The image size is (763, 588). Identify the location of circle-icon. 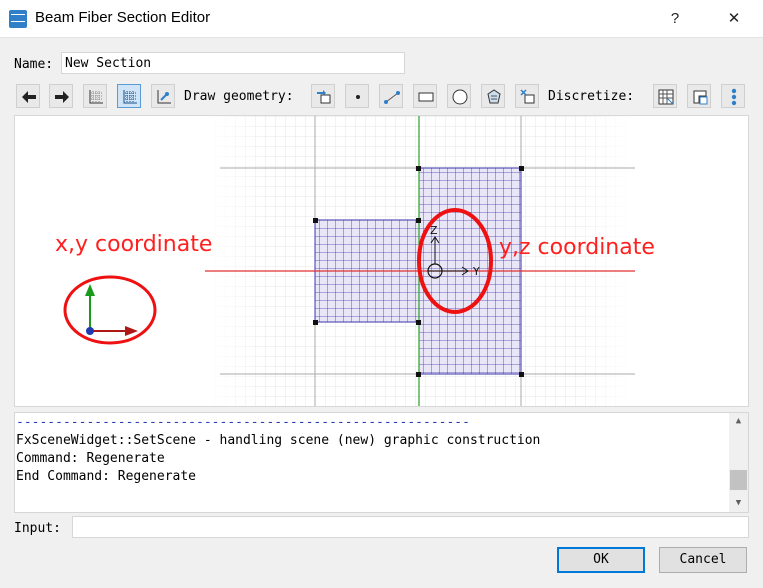
(460, 97).